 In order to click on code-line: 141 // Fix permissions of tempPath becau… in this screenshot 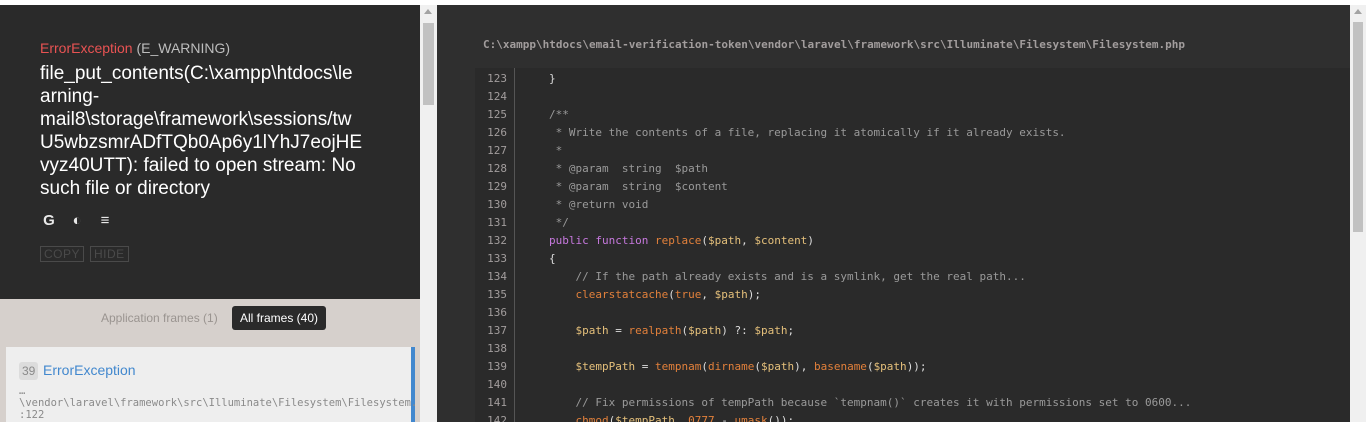, I will do `click(912, 403)`.